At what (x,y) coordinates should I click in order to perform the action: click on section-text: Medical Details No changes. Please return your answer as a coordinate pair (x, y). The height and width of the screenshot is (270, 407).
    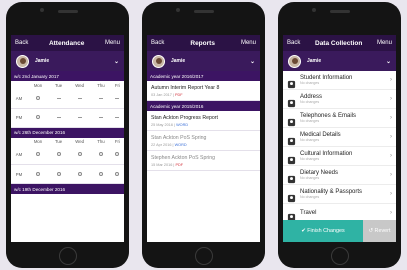
    Looking at the image, I should click on (345, 137).